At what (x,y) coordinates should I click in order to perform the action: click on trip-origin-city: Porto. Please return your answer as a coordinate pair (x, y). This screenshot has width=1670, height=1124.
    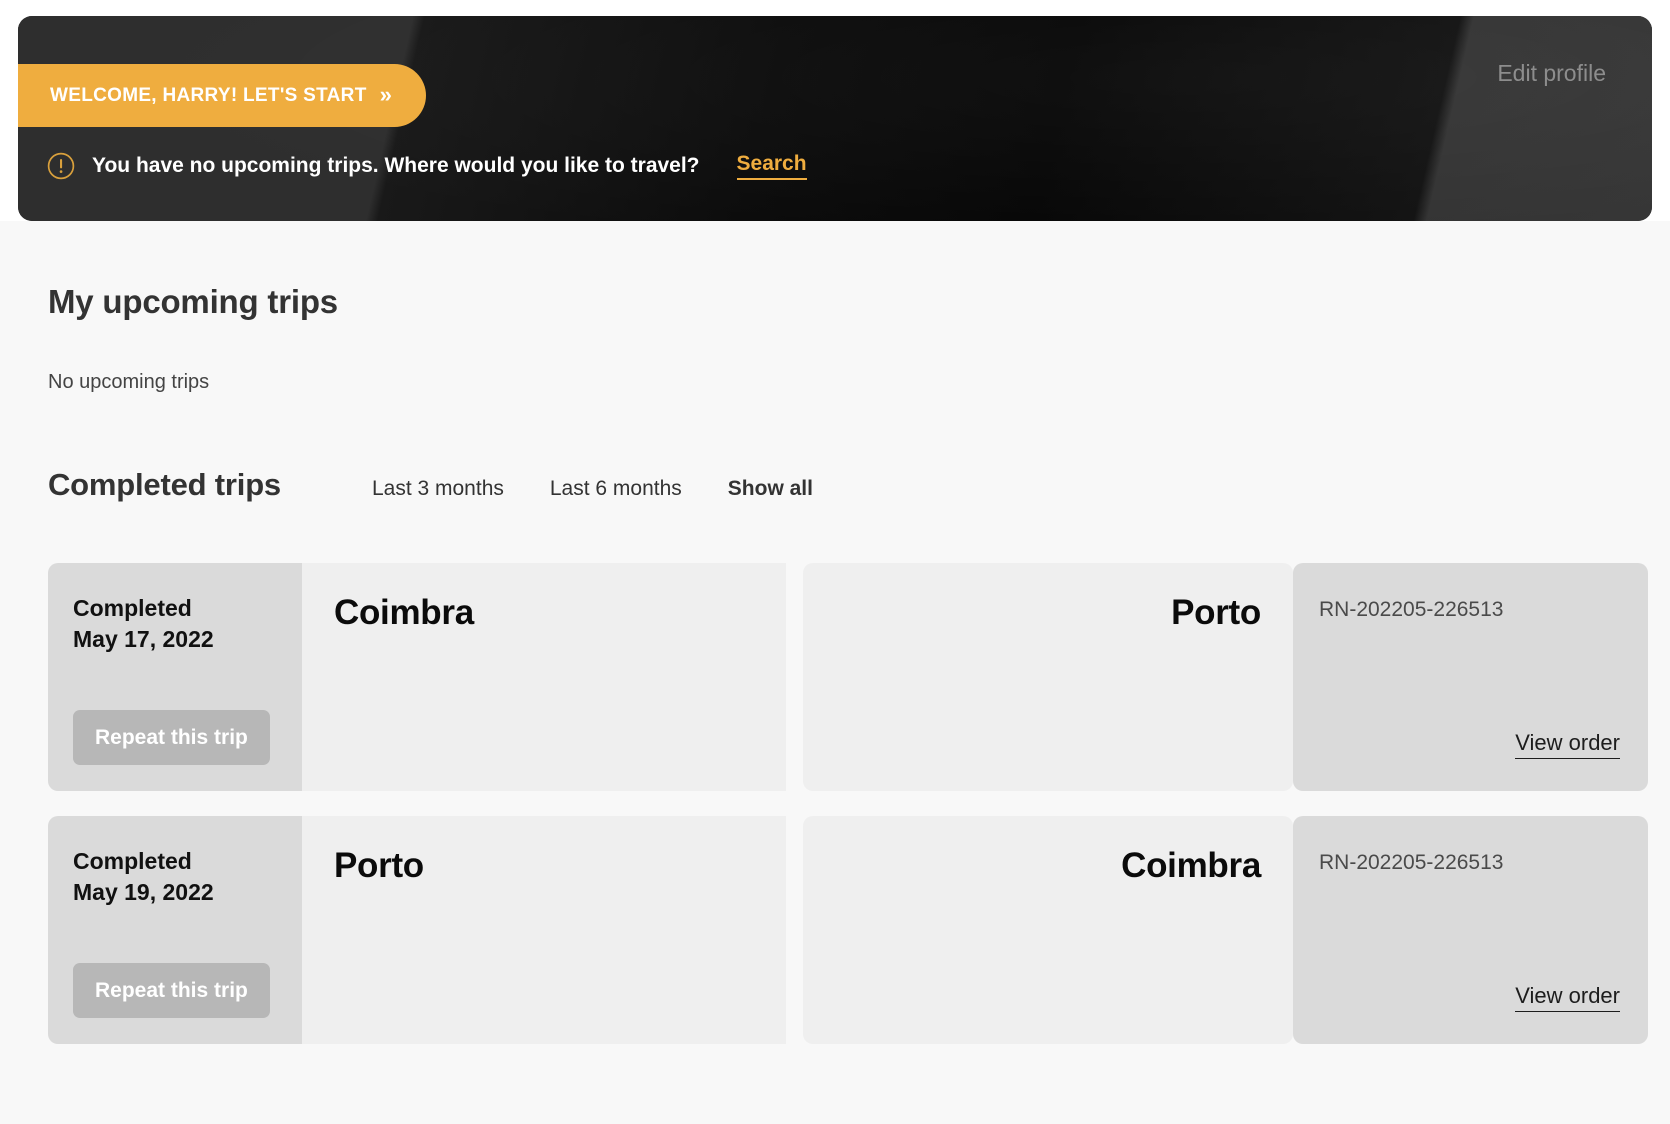
    Looking at the image, I should click on (379, 865).